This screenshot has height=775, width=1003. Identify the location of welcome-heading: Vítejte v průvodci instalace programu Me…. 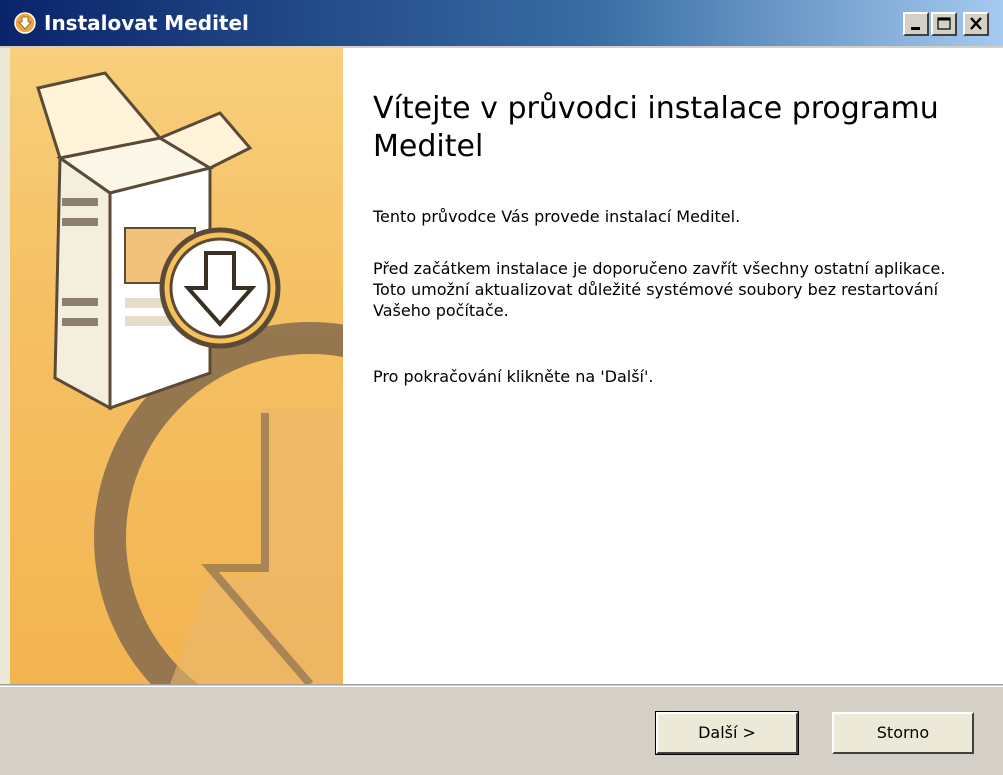
(656, 127).